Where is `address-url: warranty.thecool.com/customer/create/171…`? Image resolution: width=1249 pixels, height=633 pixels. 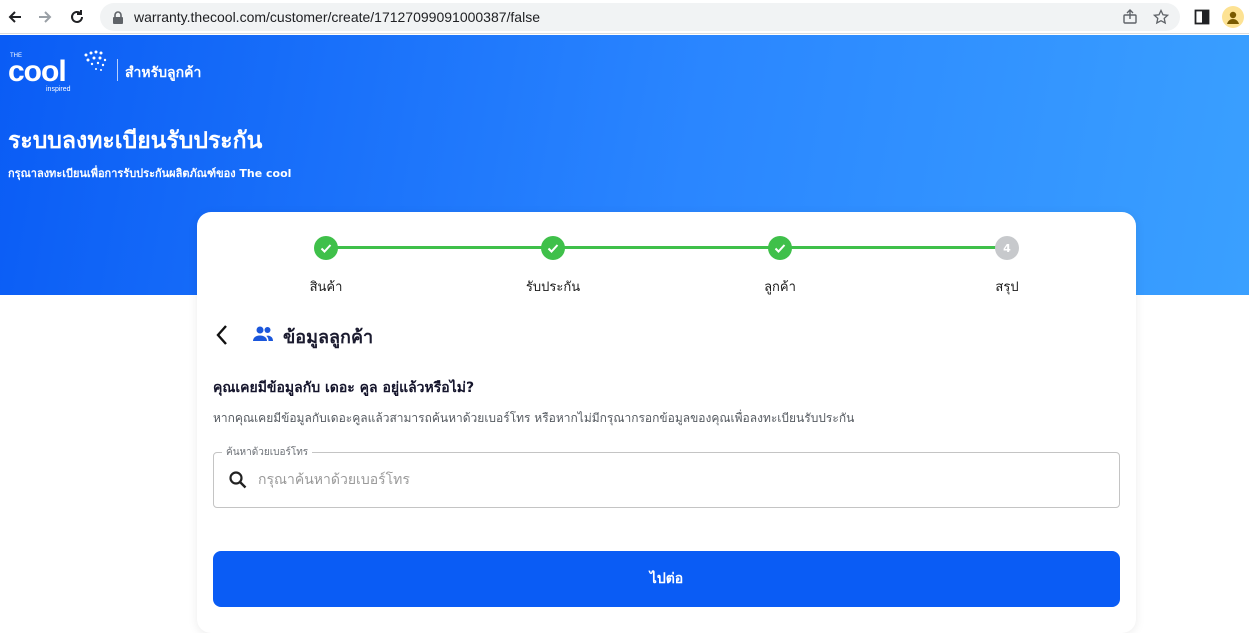 address-url: warranty.thecool.com/customer/create/171… is located at coordinates (337, 17).